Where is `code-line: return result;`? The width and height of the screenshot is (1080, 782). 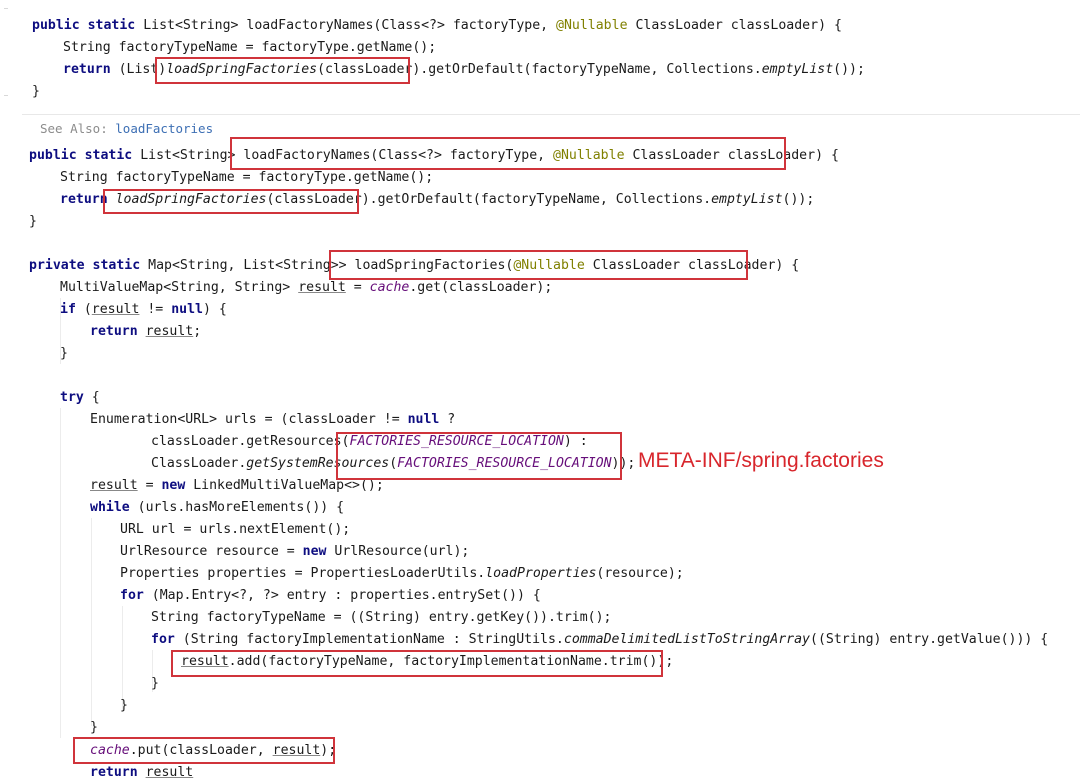 code-line: return result; is located at coordinates (145, 332).